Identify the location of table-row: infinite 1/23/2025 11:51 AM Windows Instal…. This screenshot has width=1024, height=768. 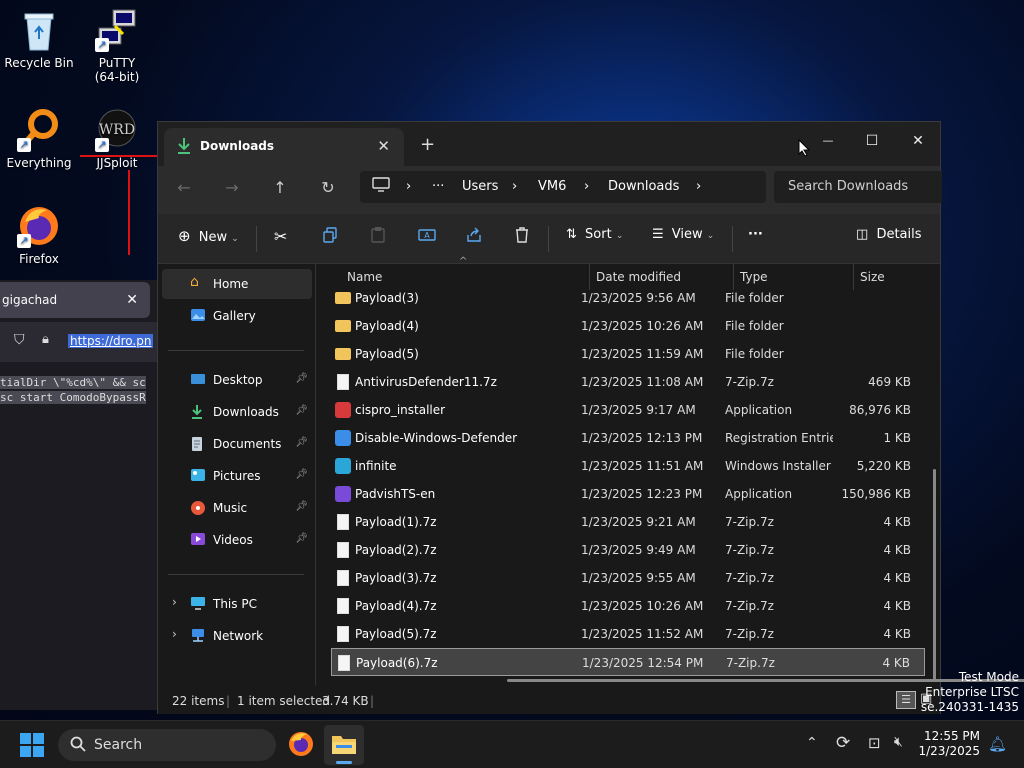
(628, 466).